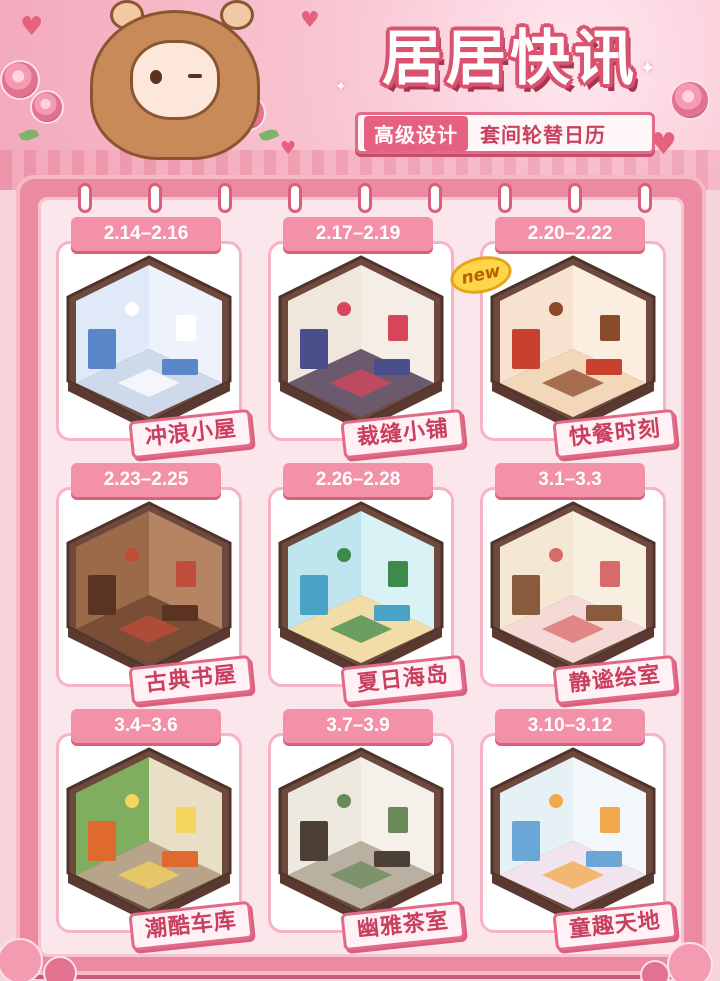 This screenshot has width=720, height=981. I want to click on room-card: 2.23–2.25 古典书屋, so click(150, 584).